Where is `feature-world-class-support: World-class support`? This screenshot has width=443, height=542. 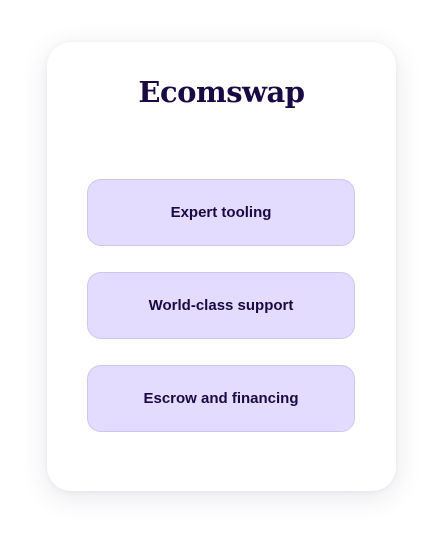
feature-world-class-support: World-class support is located at coordinates (221, 305).